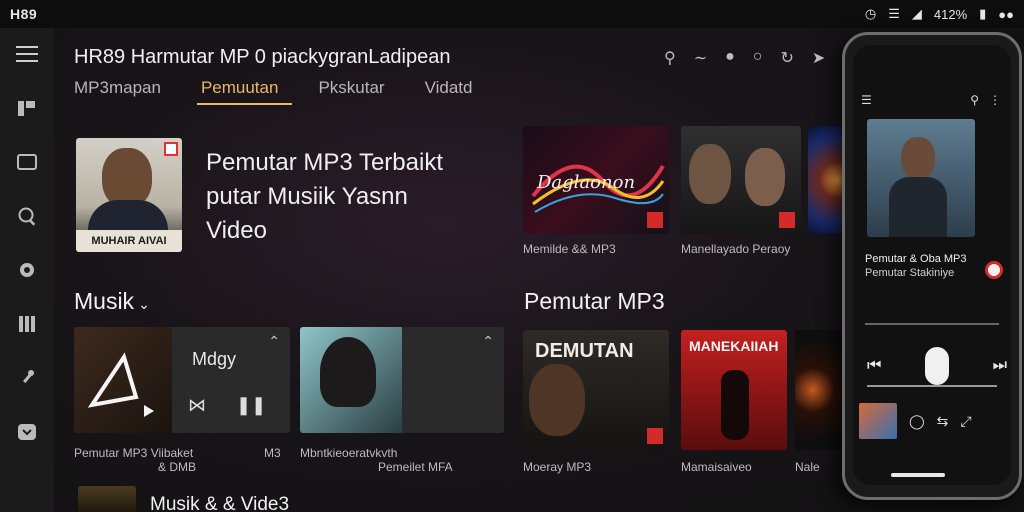 This screenshot has width=1024, height=512. I want to click on phone-track-title: Pemutar & Oba MP3, so click(916, 259).